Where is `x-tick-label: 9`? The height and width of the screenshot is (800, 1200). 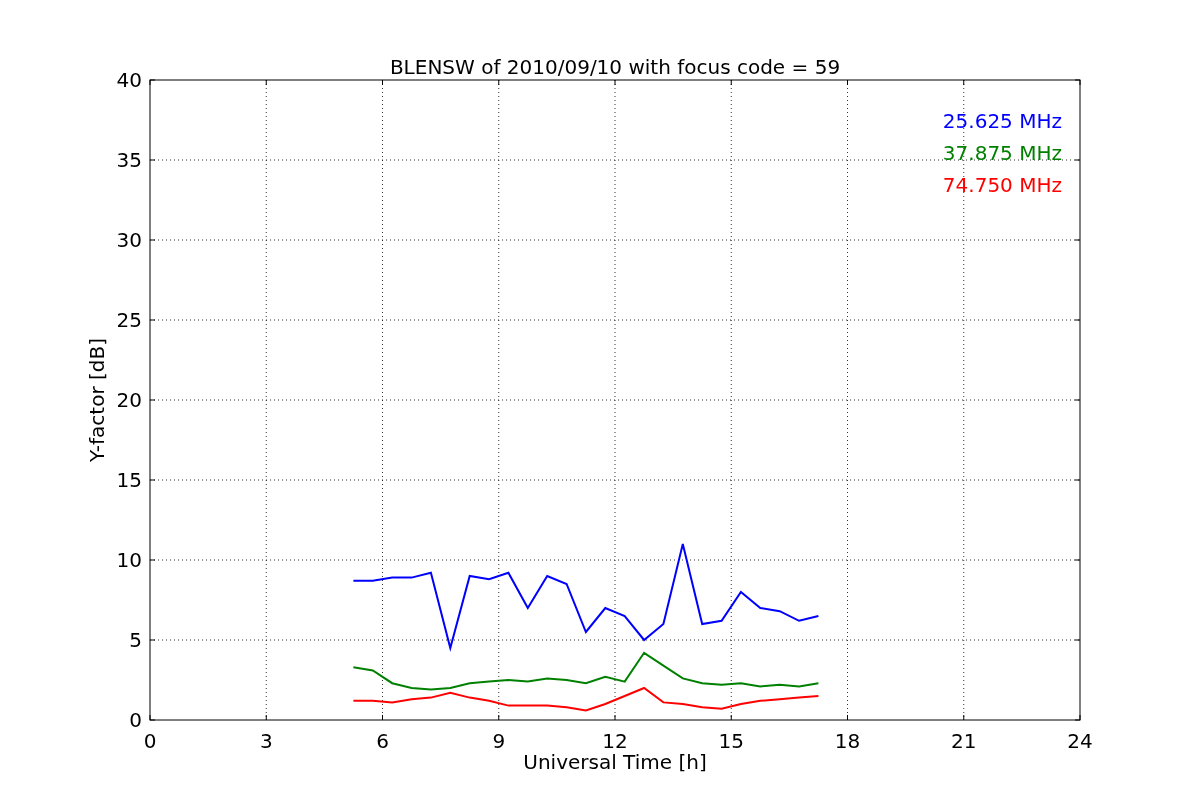 x-tick-label: 9 is located at coordinates (499, 741).